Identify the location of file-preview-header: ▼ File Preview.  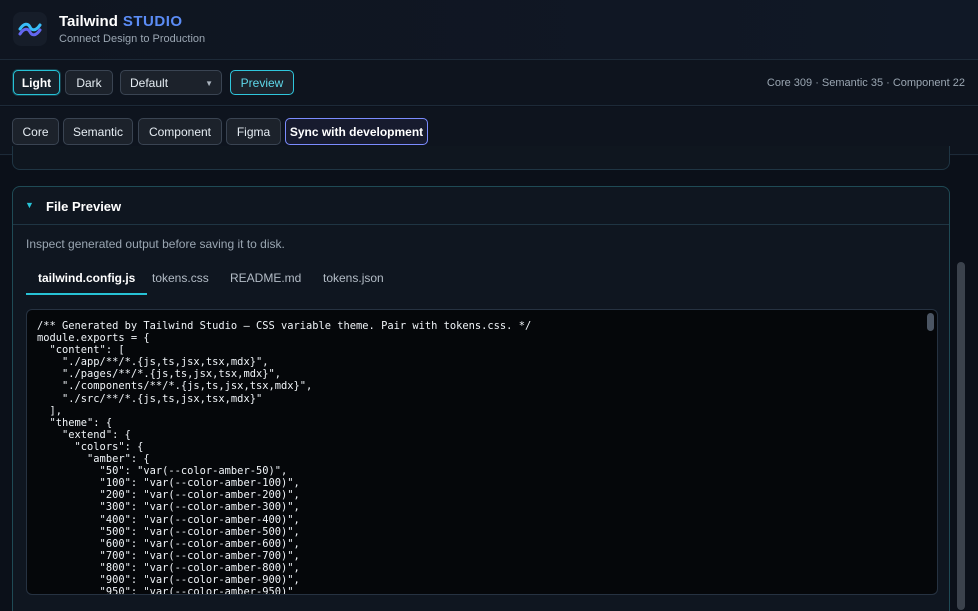
(481, 206).